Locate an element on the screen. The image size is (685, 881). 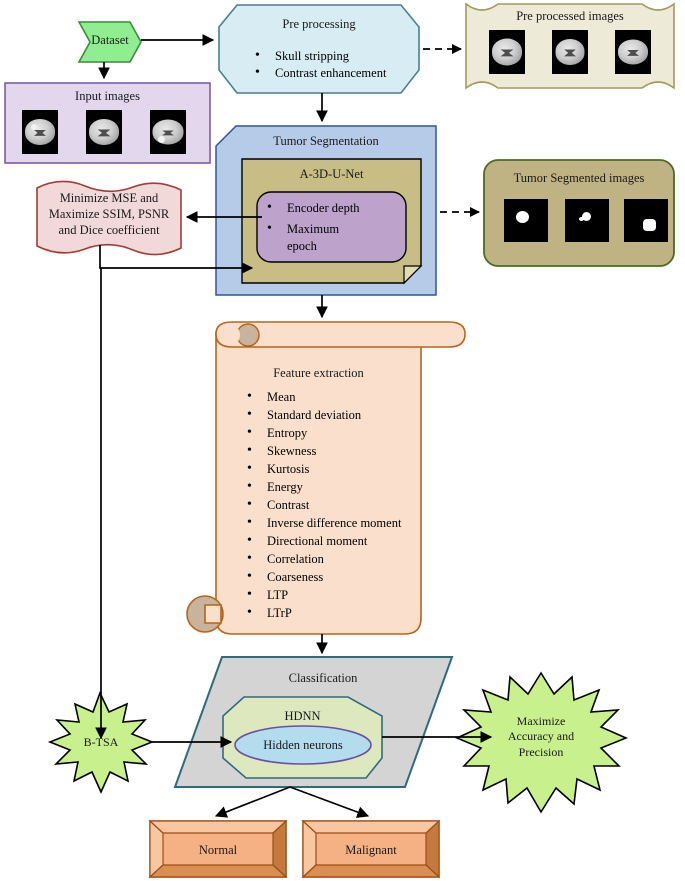
maximize-accuracy-text-wrap: Maximize Accuracy and Precision is located at coordinates (541, 737).